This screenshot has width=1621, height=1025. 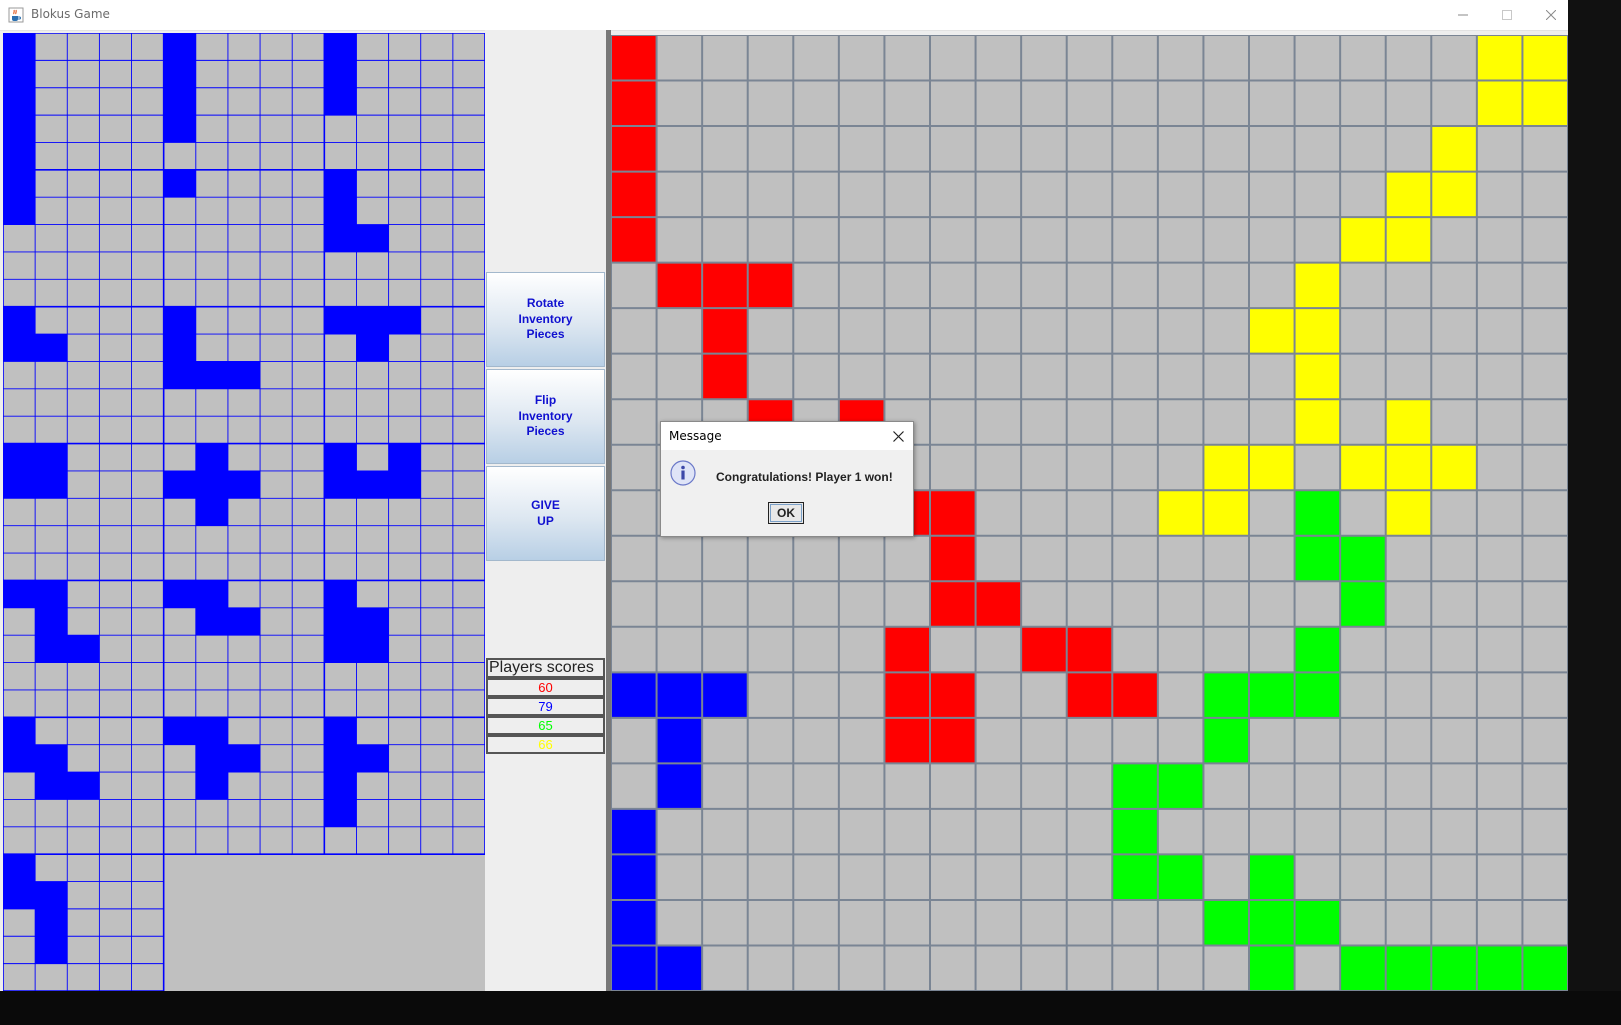 What do you see at coordinates (898, 436) in the screenshot?
I see `dialog-close-button` at bounding box center [898, 436].